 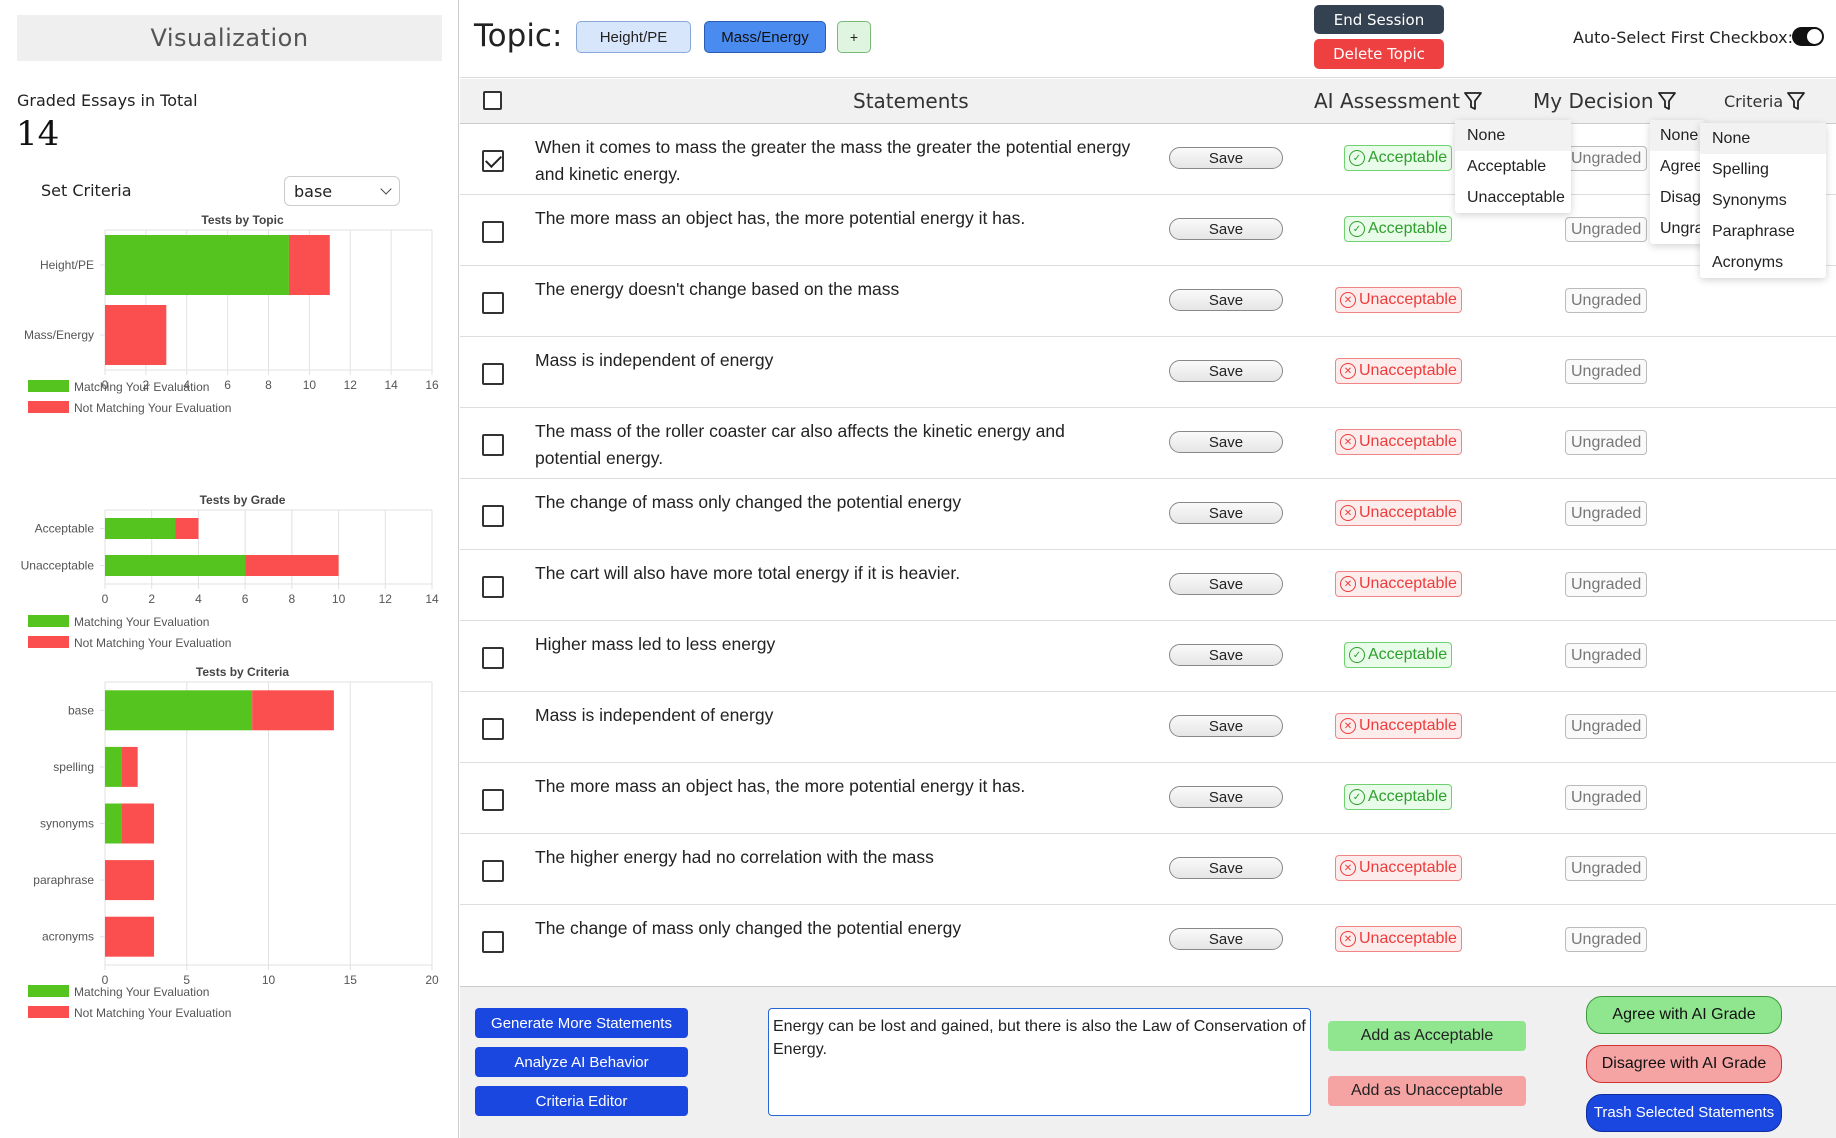 I want to click on my-filter-option: Disagree, so click(x=1677, y=197).